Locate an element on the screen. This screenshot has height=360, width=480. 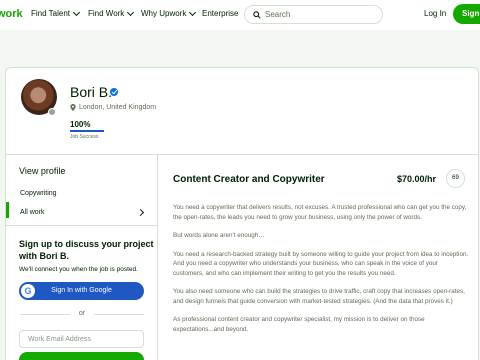
job-success-bar is located at coordinates (87, 131).